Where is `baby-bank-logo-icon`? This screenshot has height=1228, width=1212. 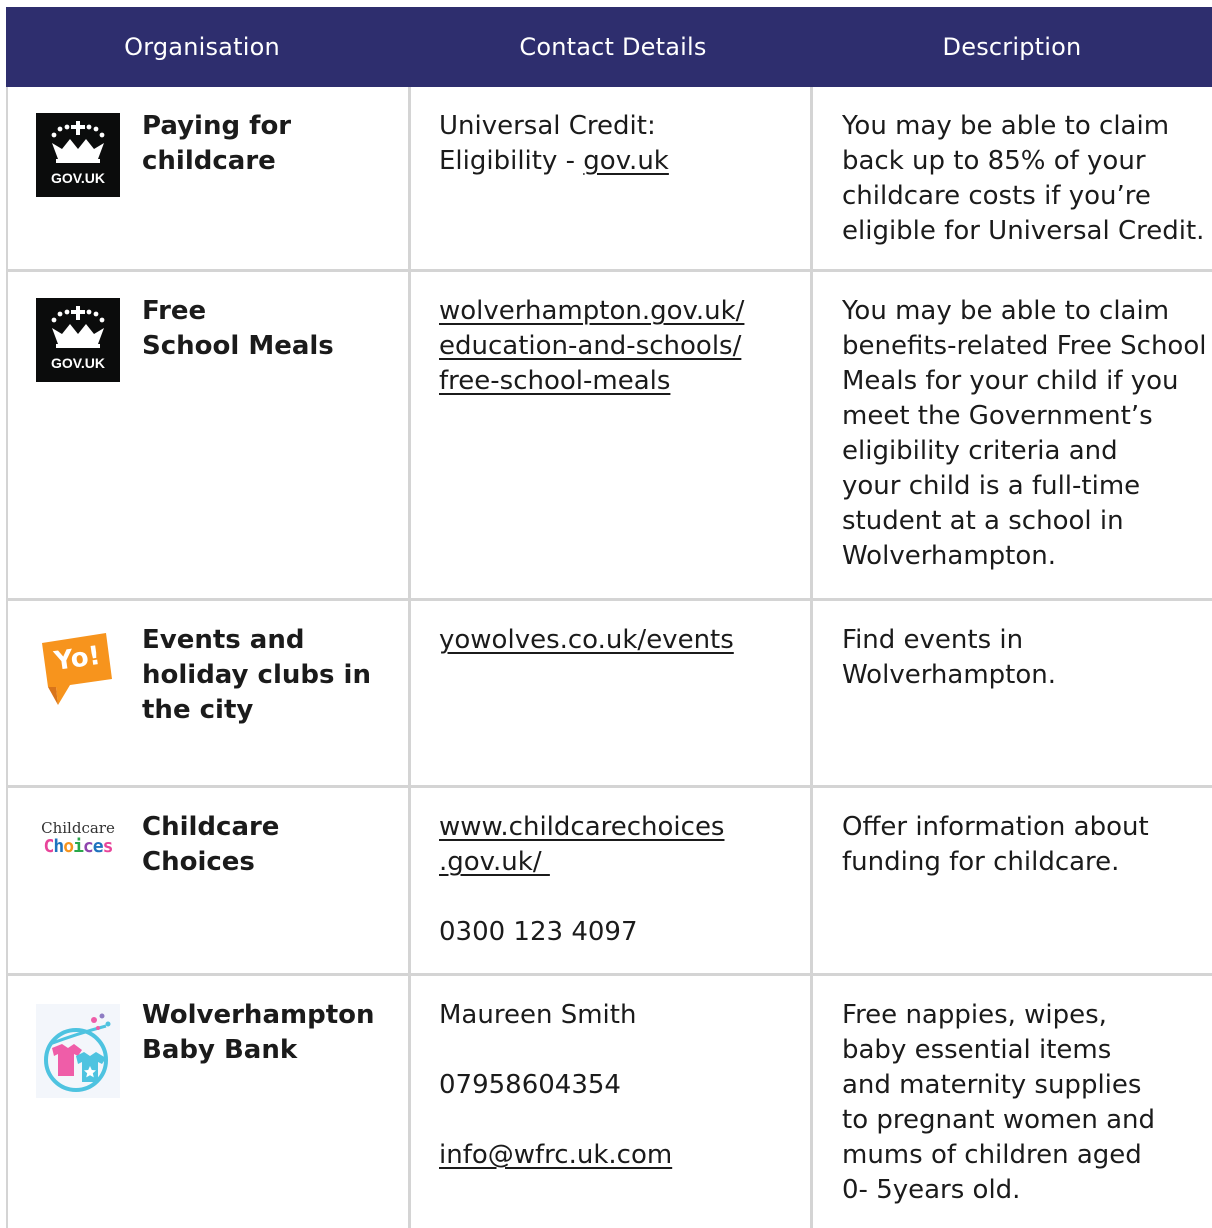
baby-bank-logo-icon is located at coordinates (77, 1052).